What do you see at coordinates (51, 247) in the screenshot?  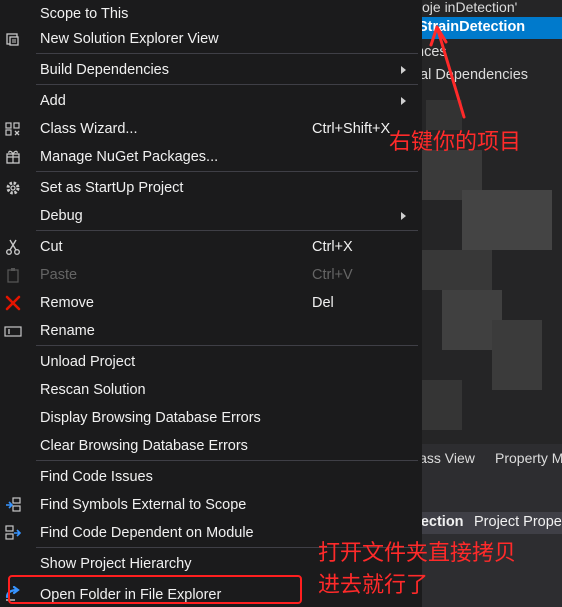 I see `menu-item-label: Cut` at bounding box center [51, 247].